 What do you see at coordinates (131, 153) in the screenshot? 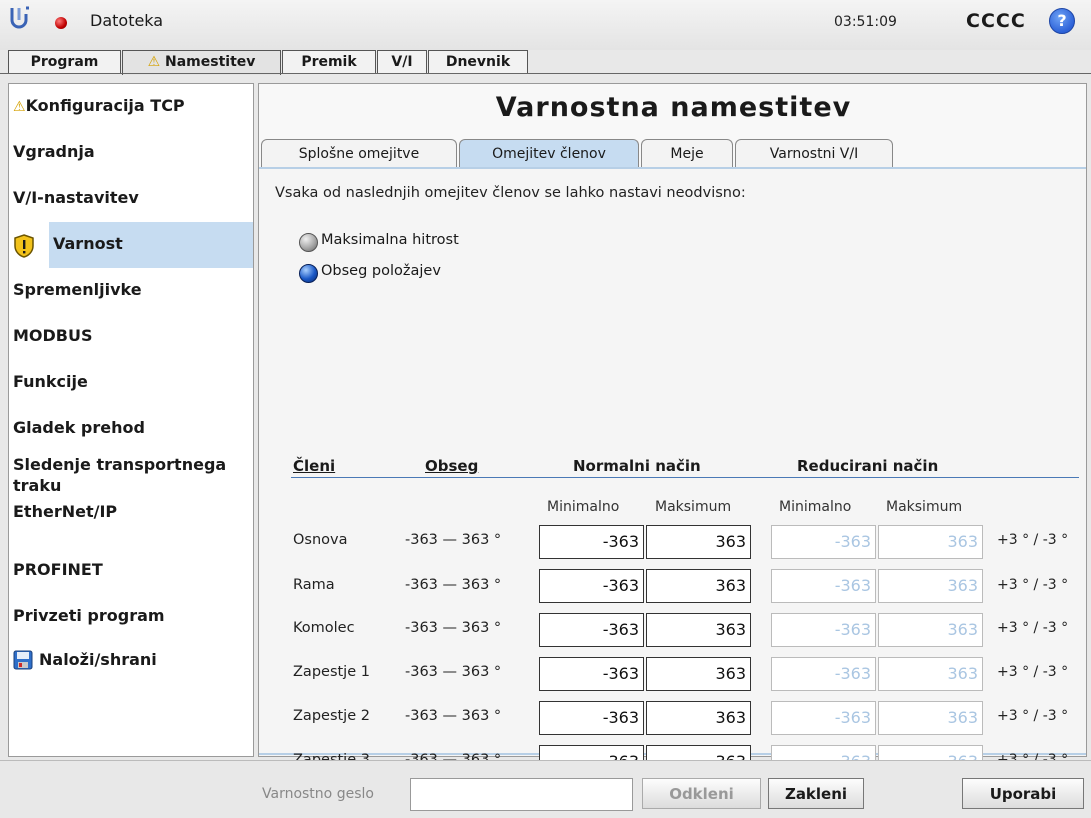
I see `sidebar-item-vgradnja: Vgradnja` at bounding box center [131, 153].